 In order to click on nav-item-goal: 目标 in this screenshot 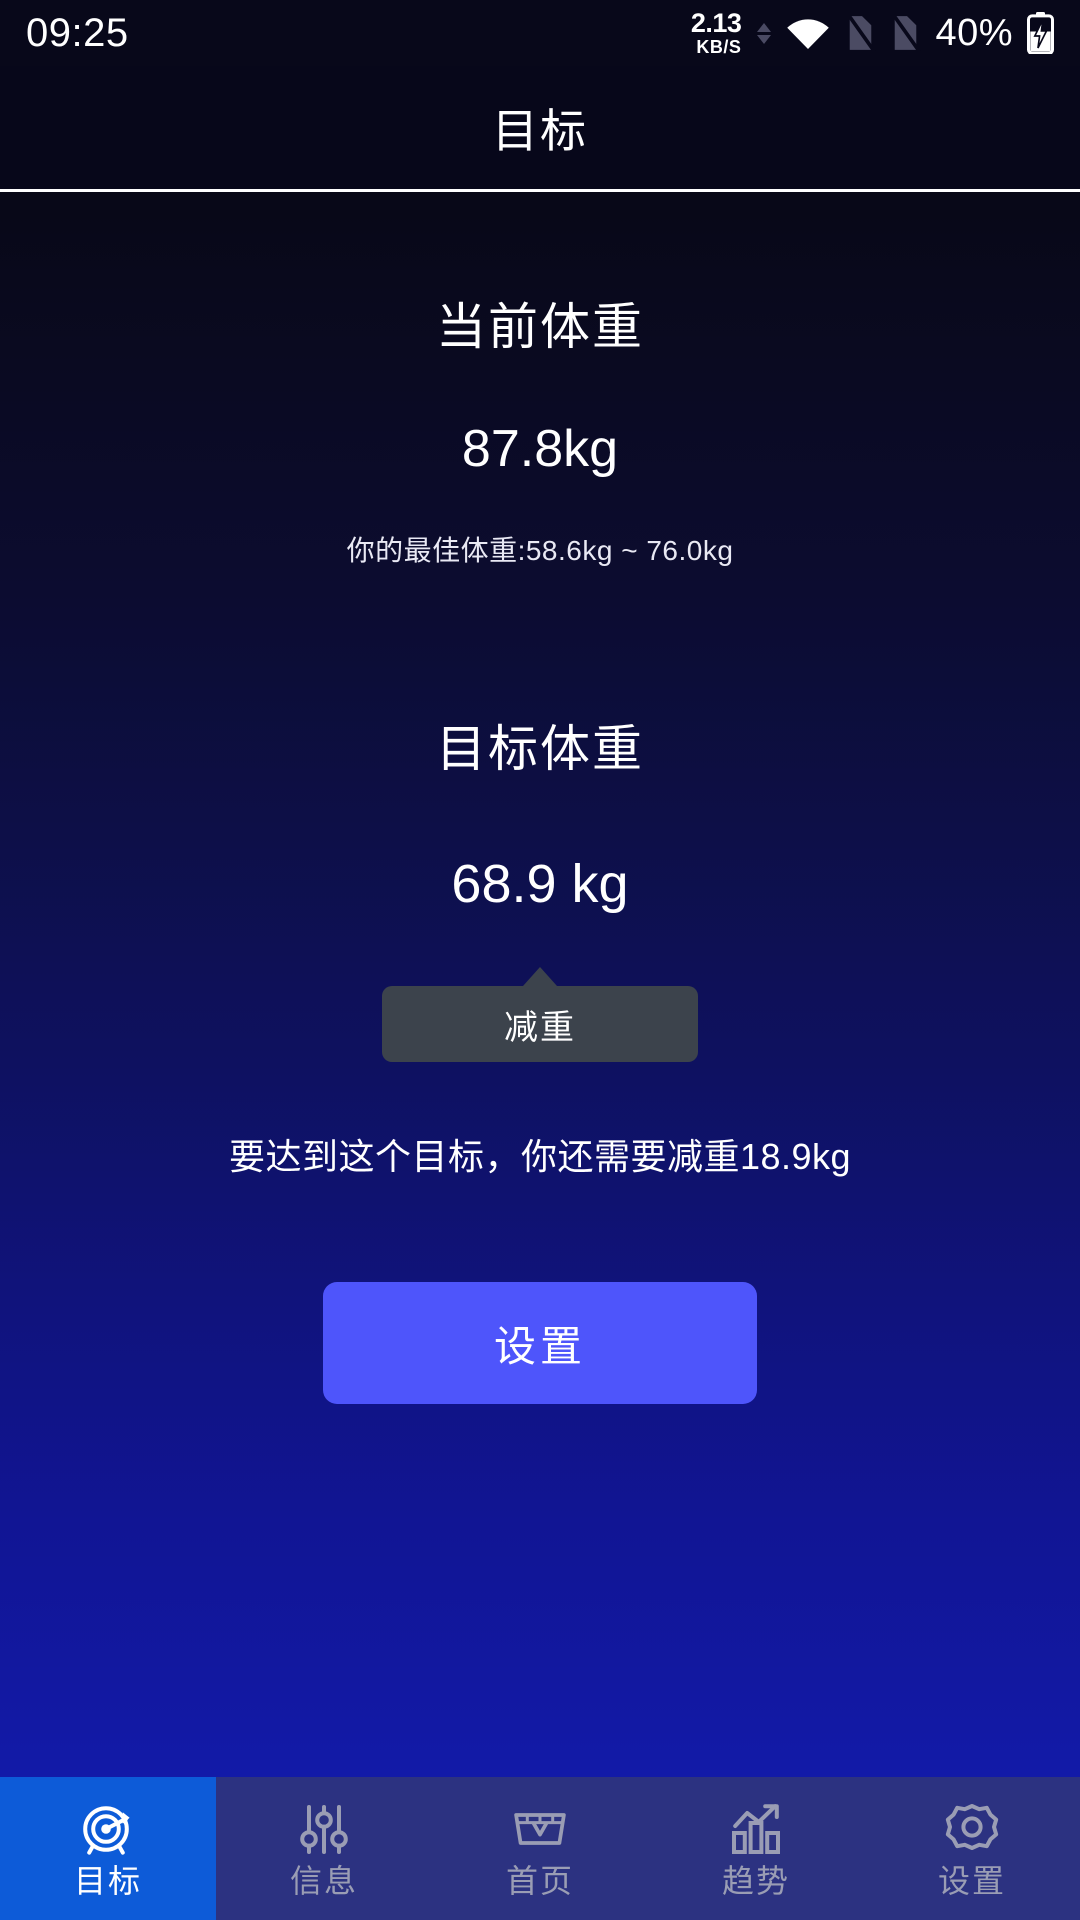, I will do `click(108, 1848)`.